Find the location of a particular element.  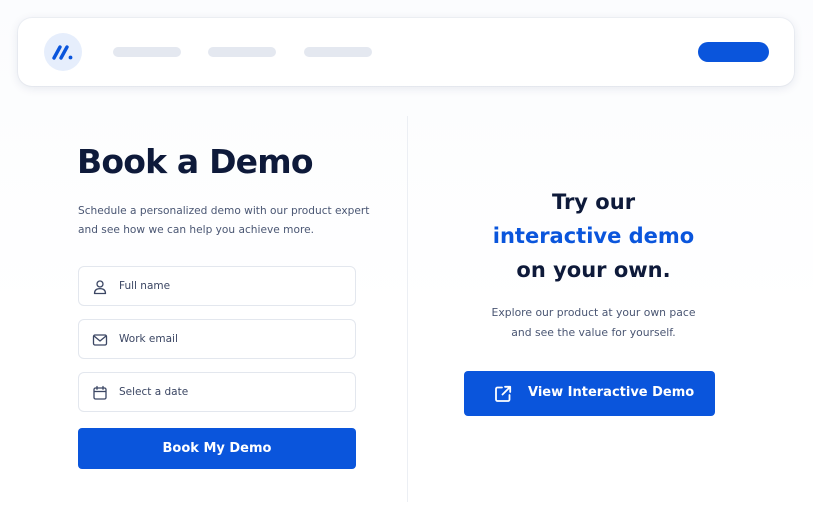

brand-slash-logo-icon is located at coordinates (62, 52).